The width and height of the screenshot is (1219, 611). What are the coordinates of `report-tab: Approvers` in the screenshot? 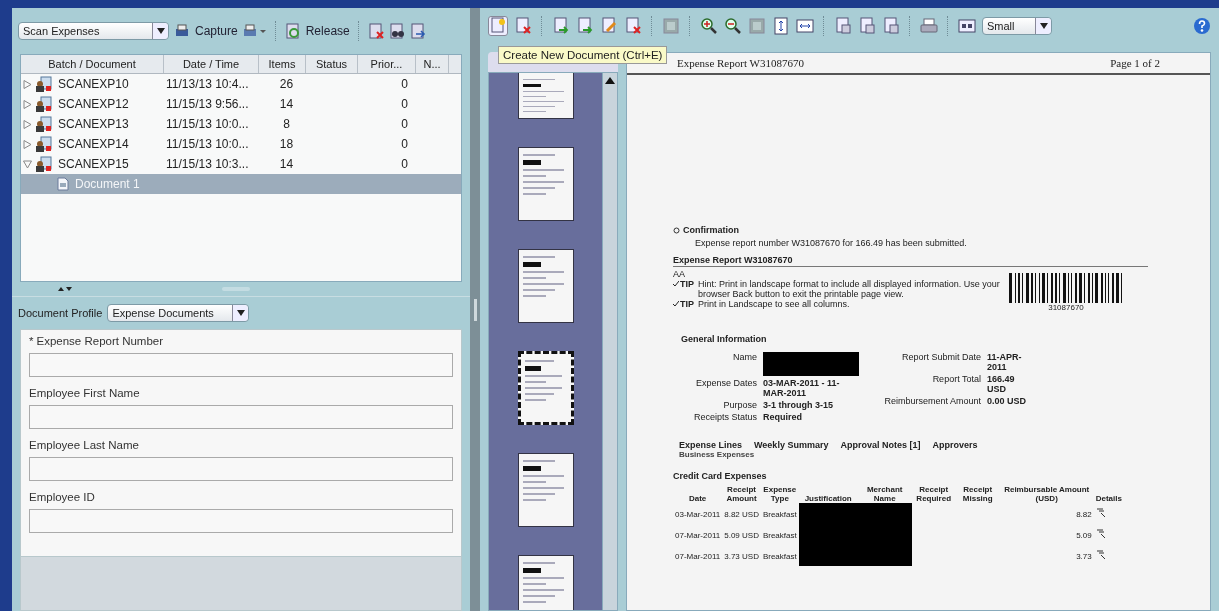 It's located at (955, 445).